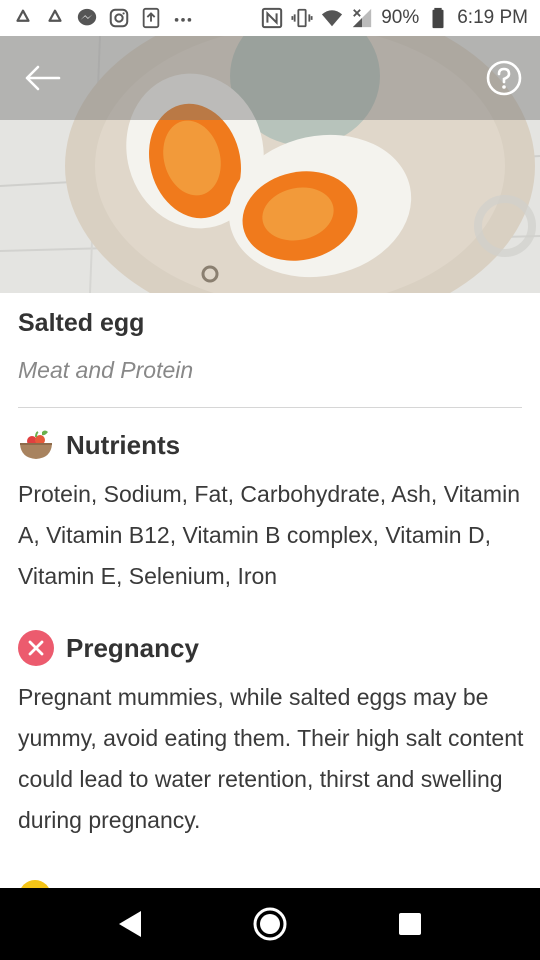 The width and height of the screenshot is (540, 960). Describe the element at coordinates (81, 323) in the screenshot. I see `food-name: Salted egg` at that location.